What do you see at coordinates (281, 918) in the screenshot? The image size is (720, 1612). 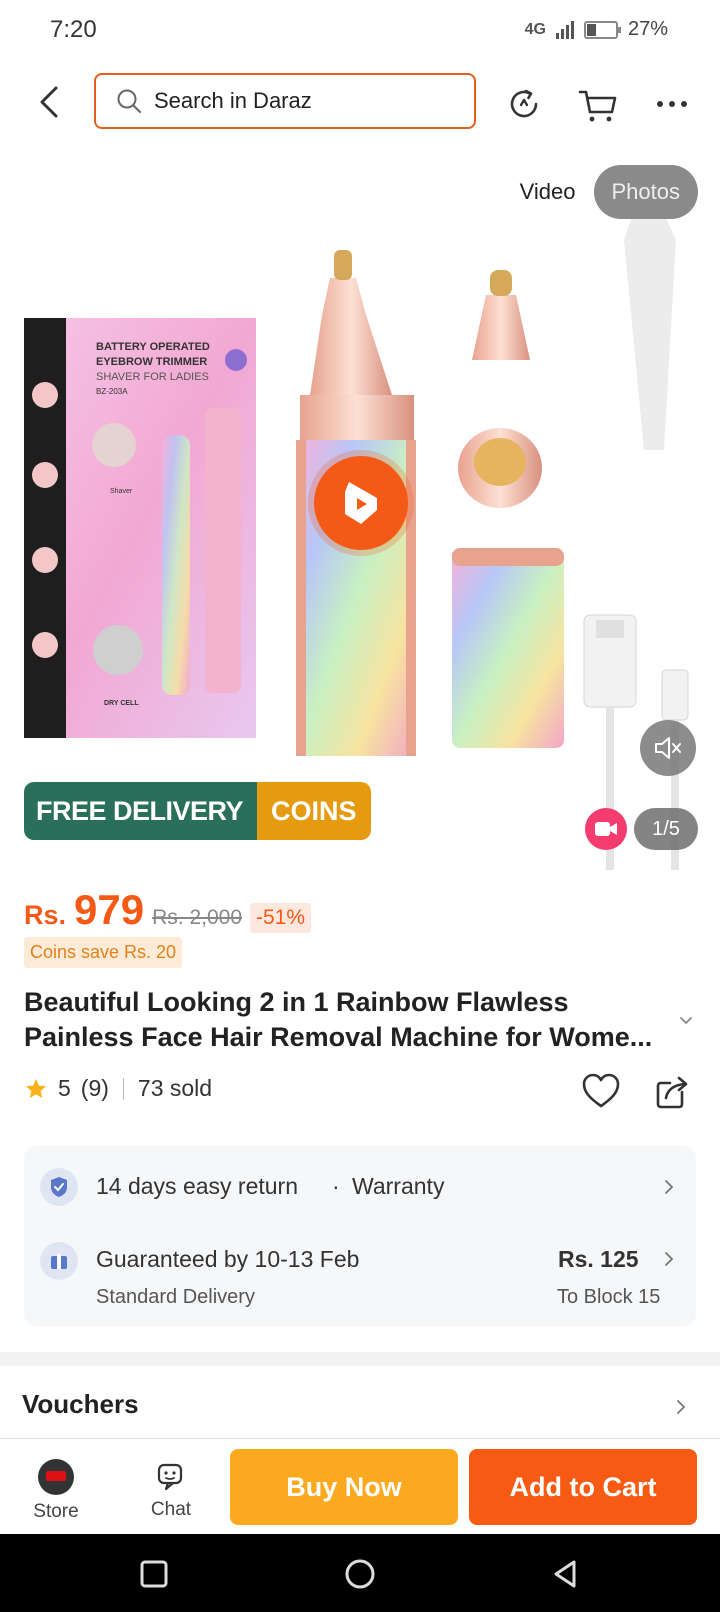 I see `discount-badge: -51%` at bounding box center [281, 918].